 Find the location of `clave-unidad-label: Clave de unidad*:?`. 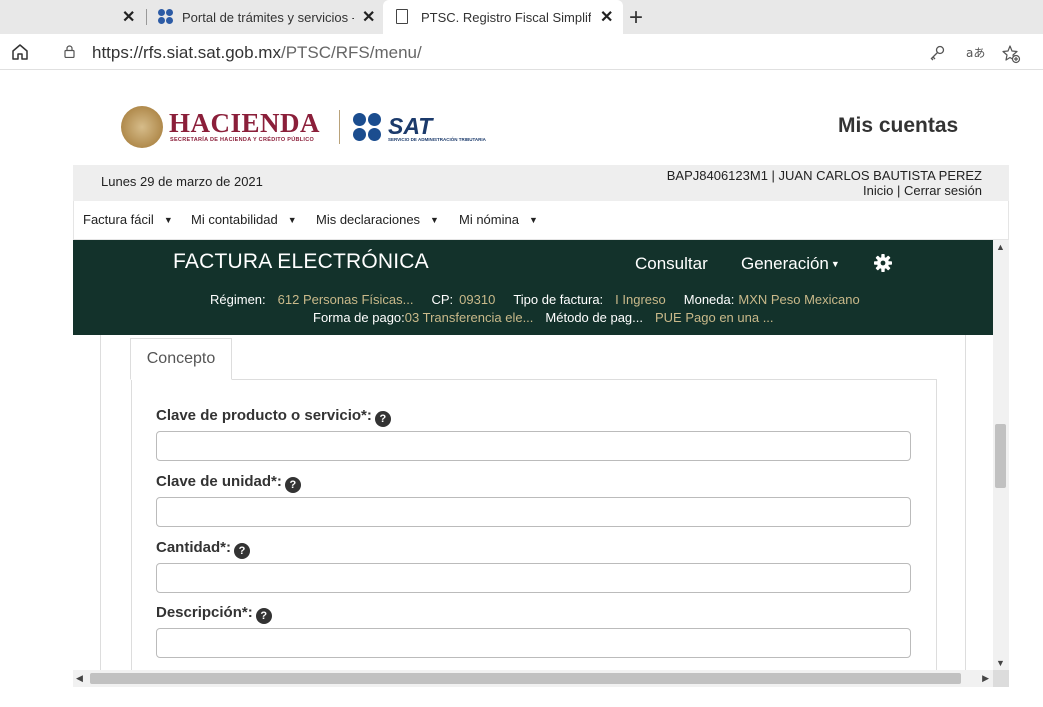

clave-unidad-label: Clave de unidad*:? is located at coordinates (228, 483).